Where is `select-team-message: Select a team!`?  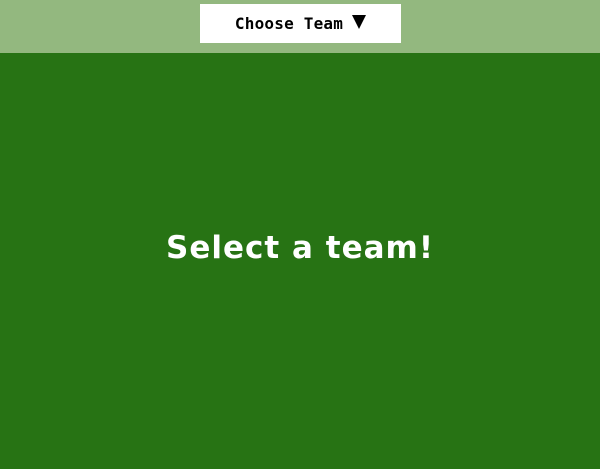
select-team-message: Select a team! is located at coordinates (300, 248).